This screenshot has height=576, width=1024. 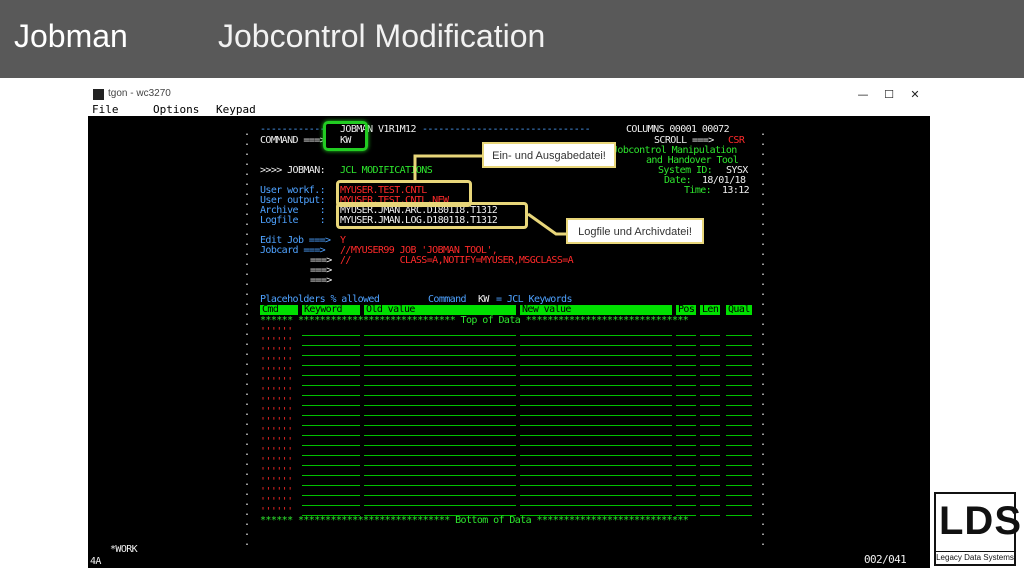 What do you see at coordinates (382, 36) in the screenshot?
I see `page-title: Jobcontrol Modification` at bounding box center [382, 36].